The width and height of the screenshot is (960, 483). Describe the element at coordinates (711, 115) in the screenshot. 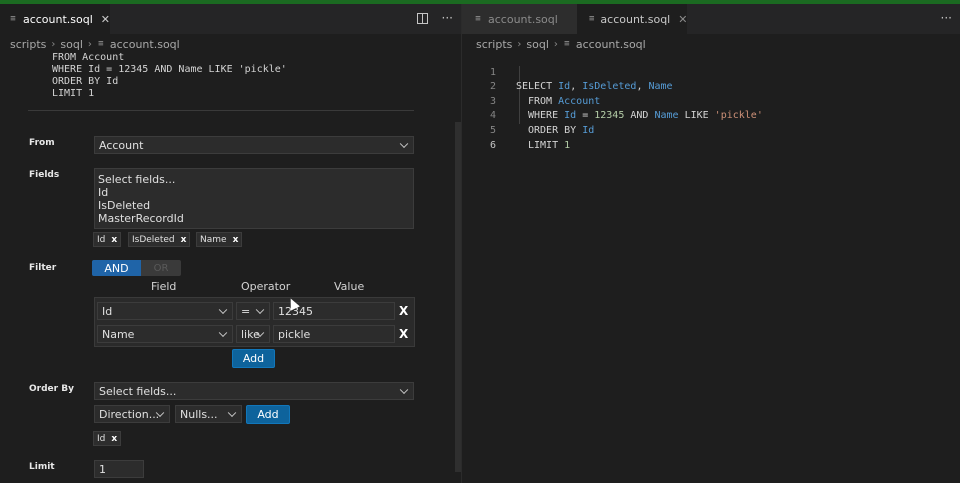

I see `code-line: 4 ORDER BY Id` at that location.